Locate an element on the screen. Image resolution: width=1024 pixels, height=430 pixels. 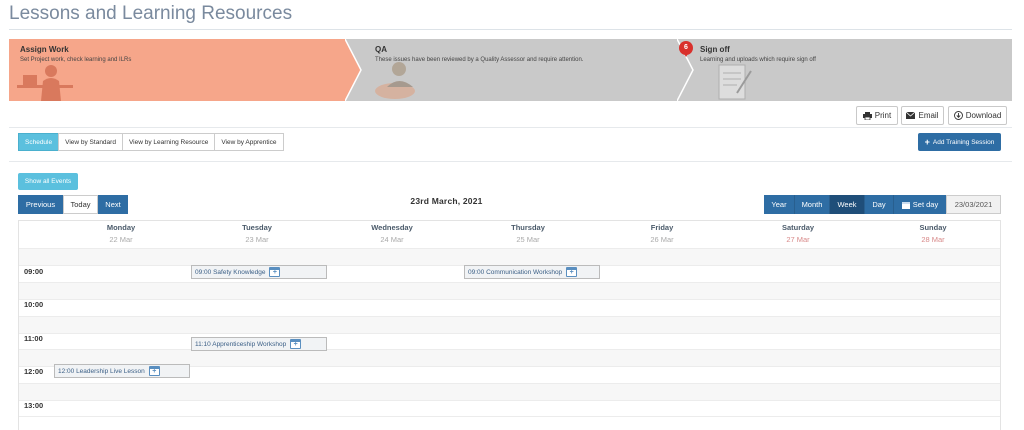
plus-icon: + is located at coordinates (927, 142).